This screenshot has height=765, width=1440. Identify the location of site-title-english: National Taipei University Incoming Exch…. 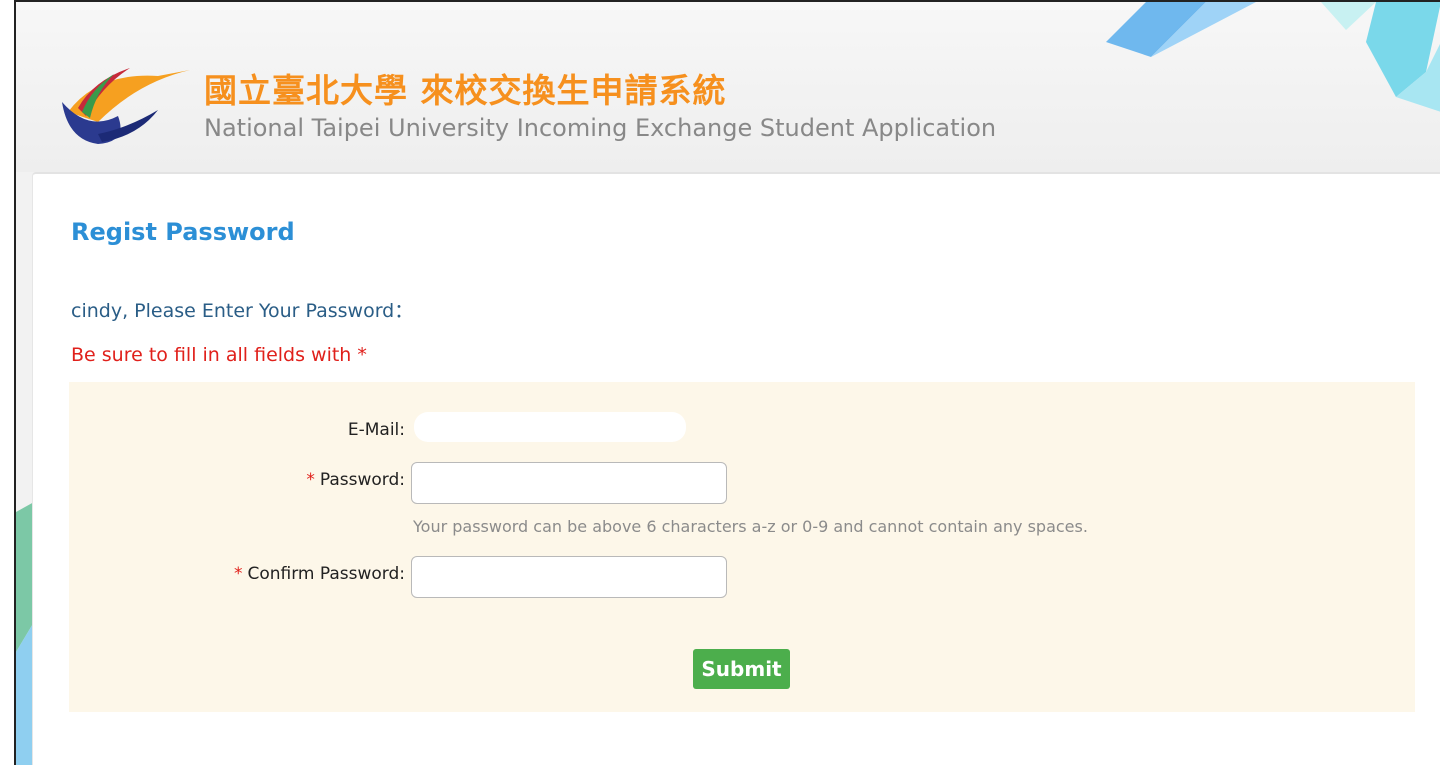
(600, 128).